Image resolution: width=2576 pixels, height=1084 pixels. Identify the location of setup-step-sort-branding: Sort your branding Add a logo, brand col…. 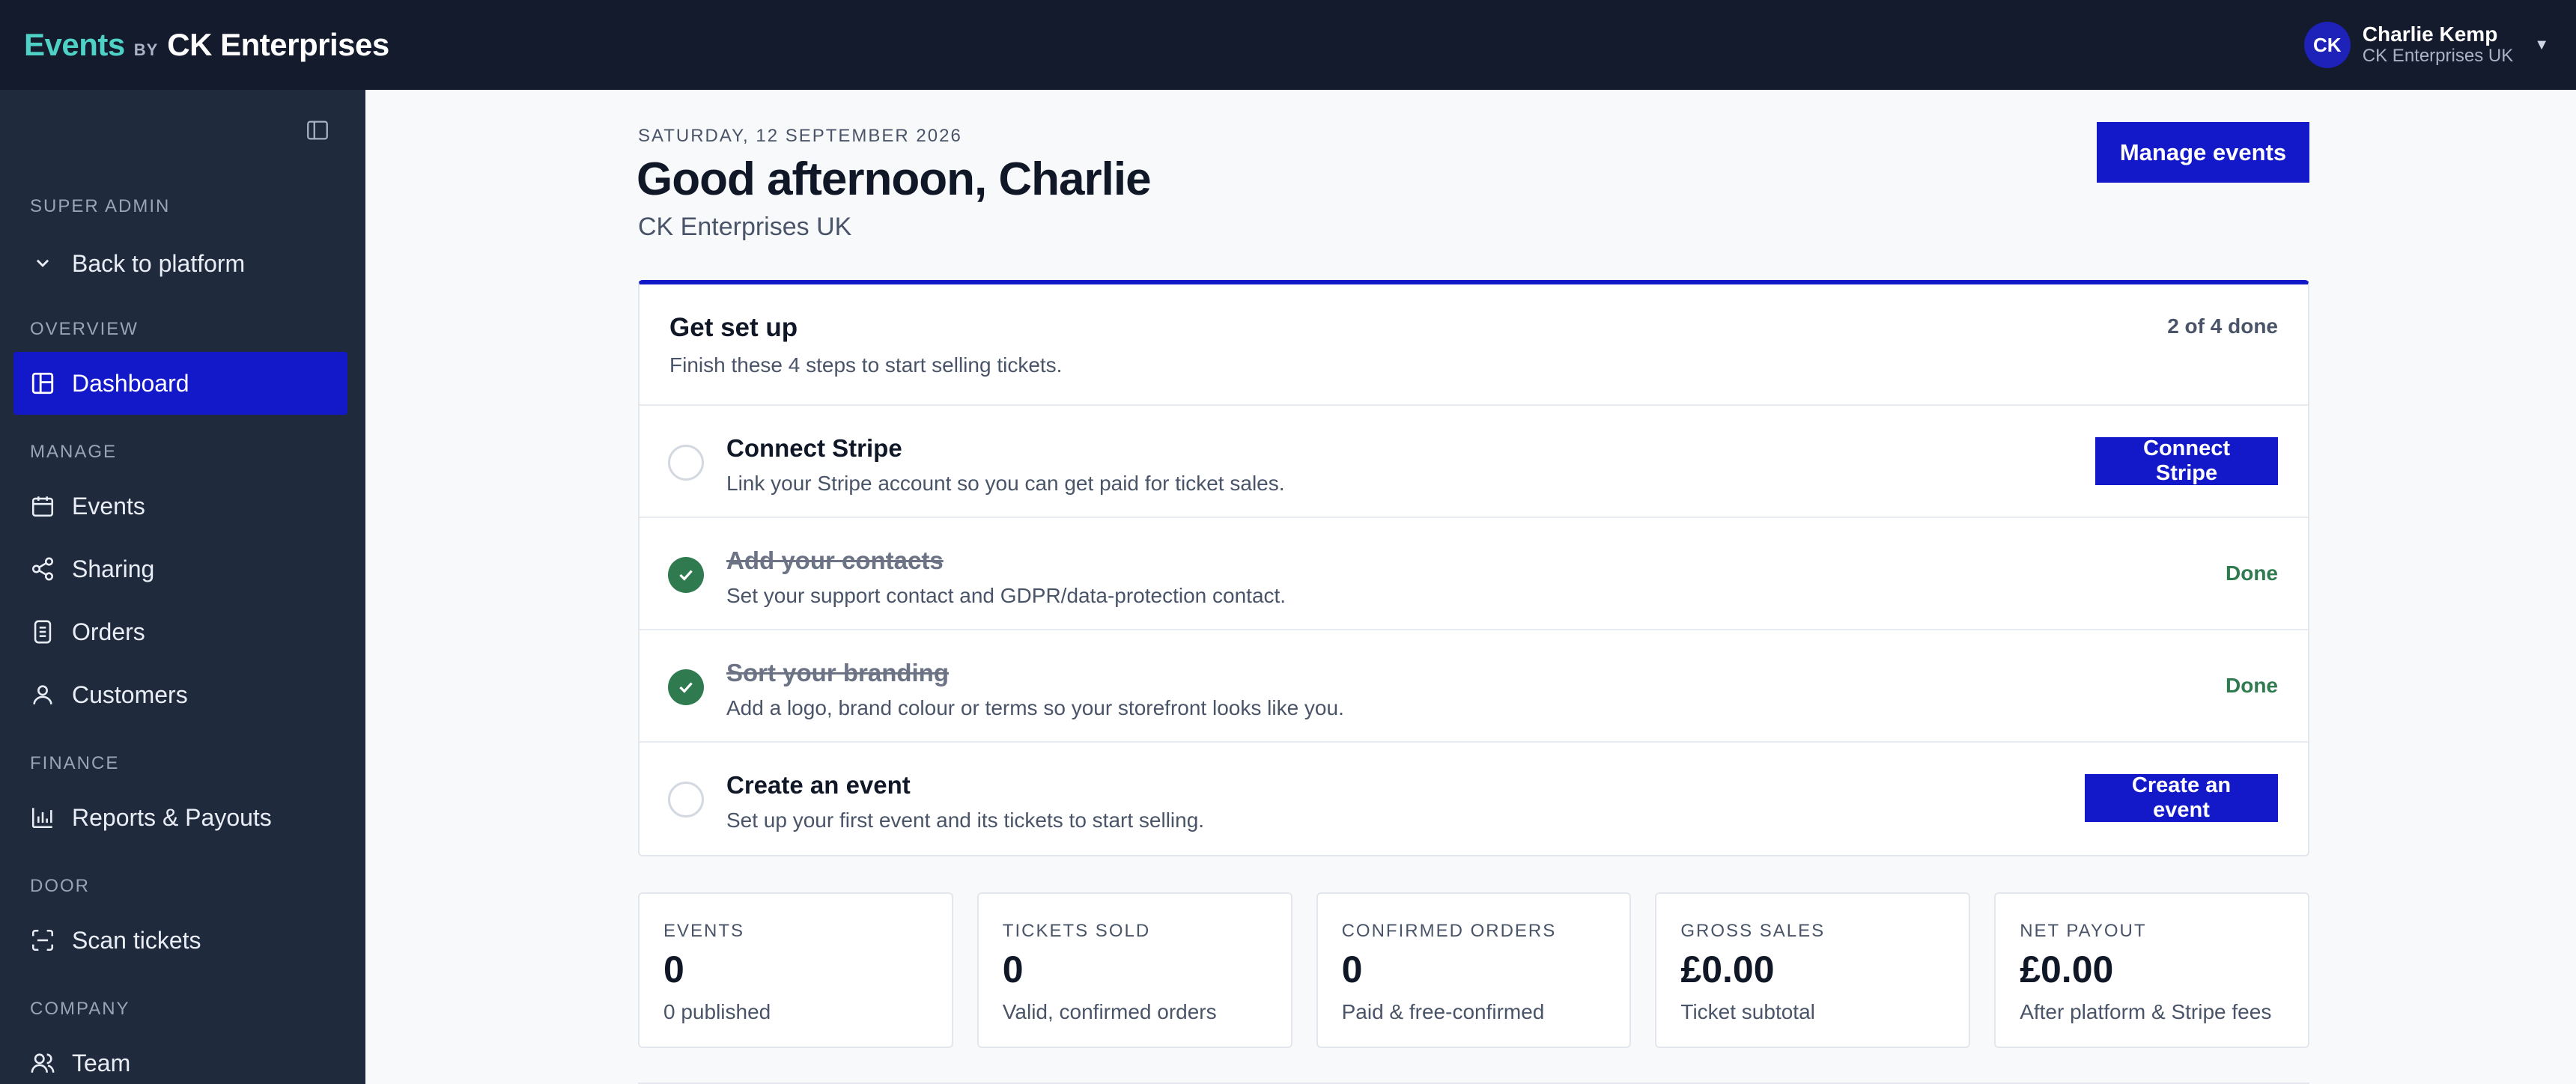
(1474, 686).